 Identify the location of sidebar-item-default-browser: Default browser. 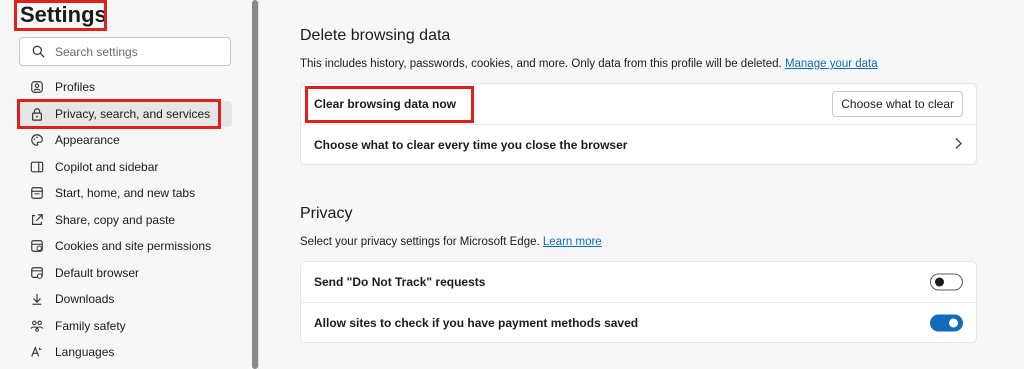
(124, 273).